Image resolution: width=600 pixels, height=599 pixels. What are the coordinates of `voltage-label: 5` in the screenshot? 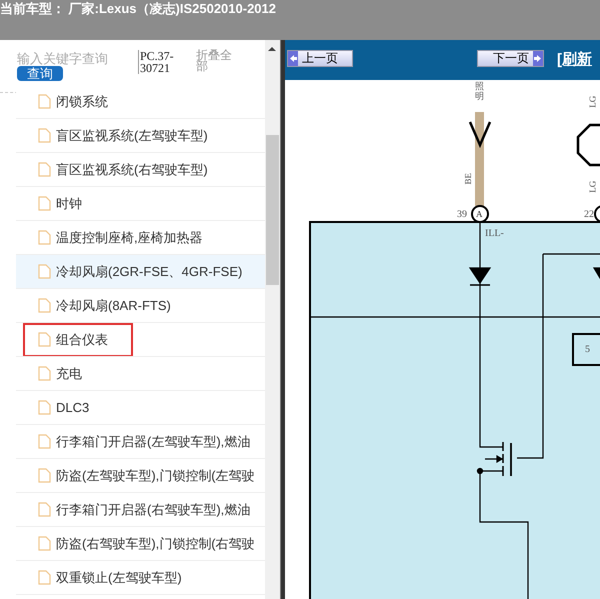 It's located at (587, 350).